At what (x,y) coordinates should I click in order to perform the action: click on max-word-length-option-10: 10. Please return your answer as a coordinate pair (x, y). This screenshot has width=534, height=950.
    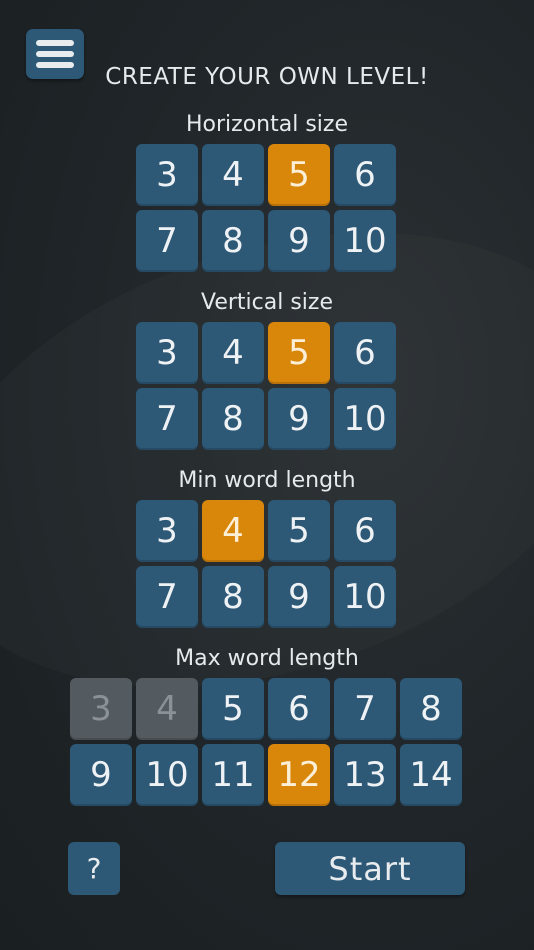
    Looking at the image, I should click on (167, 775).